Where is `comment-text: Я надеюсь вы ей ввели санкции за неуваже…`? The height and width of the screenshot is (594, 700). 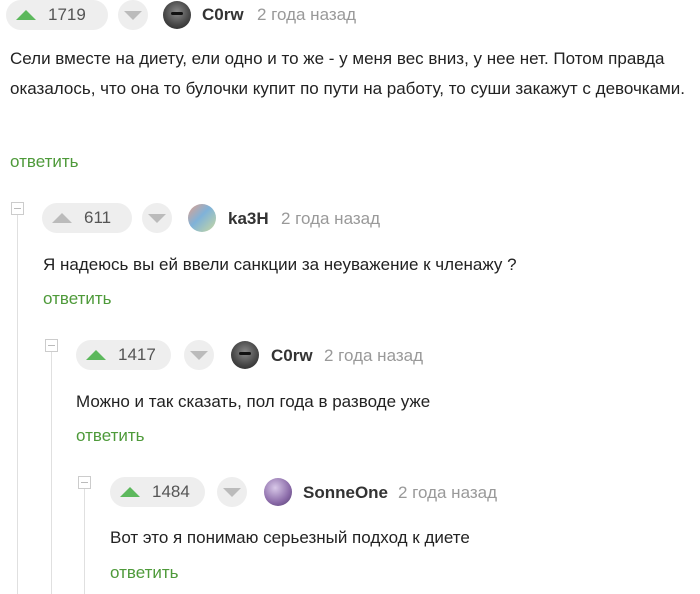 comment-text: Я надеюсь вы ей ввели санкции за неуваже… is located at coordinates (280, 264).